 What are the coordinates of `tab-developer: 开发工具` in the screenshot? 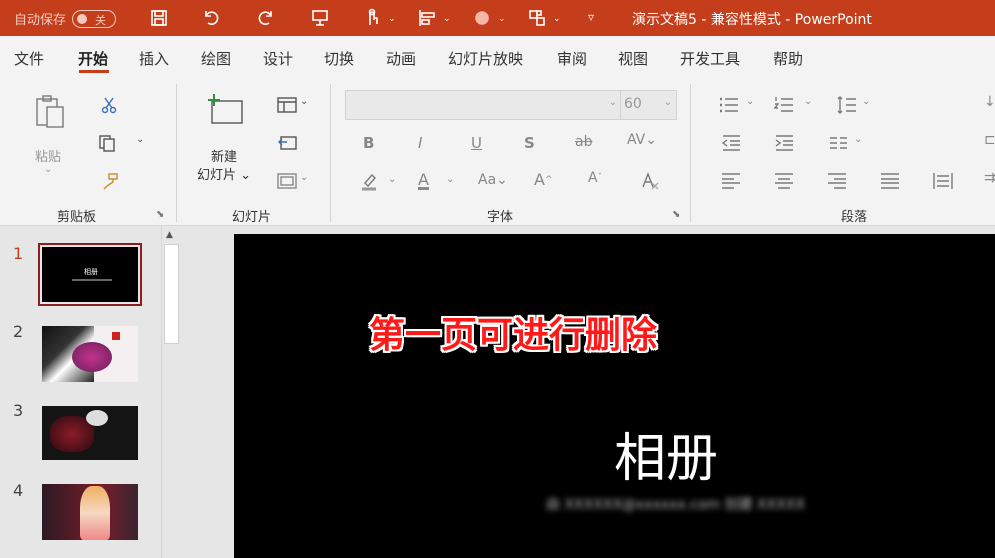 It's located at (710, 58).